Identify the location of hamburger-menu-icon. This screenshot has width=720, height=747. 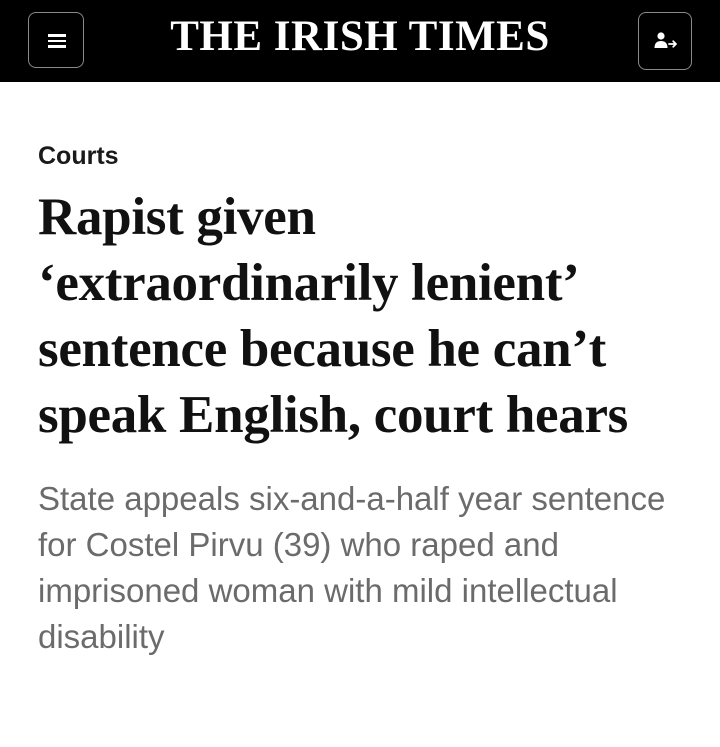
(57, 41).